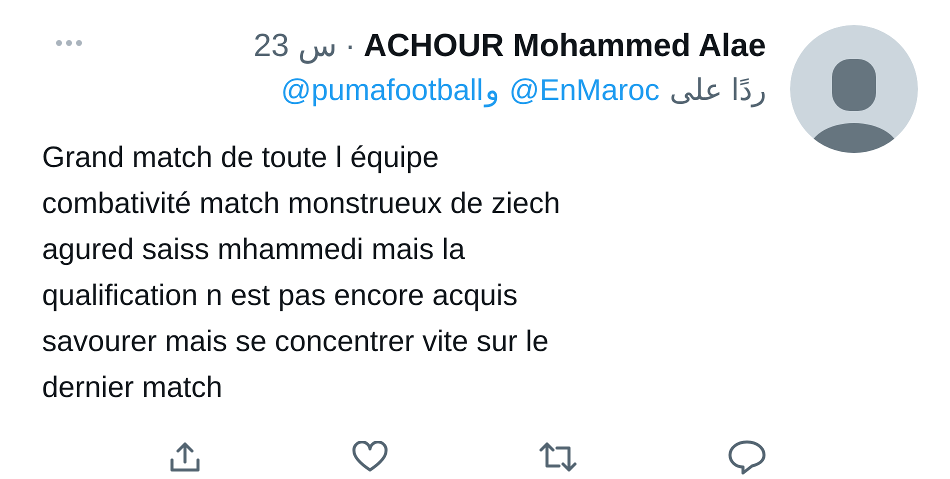  I want to click on avatar-icon, so click(854, 89).